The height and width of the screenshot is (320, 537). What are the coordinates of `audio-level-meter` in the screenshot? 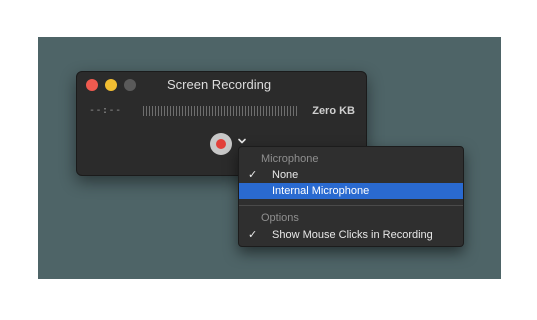 It's located at (221, 111).